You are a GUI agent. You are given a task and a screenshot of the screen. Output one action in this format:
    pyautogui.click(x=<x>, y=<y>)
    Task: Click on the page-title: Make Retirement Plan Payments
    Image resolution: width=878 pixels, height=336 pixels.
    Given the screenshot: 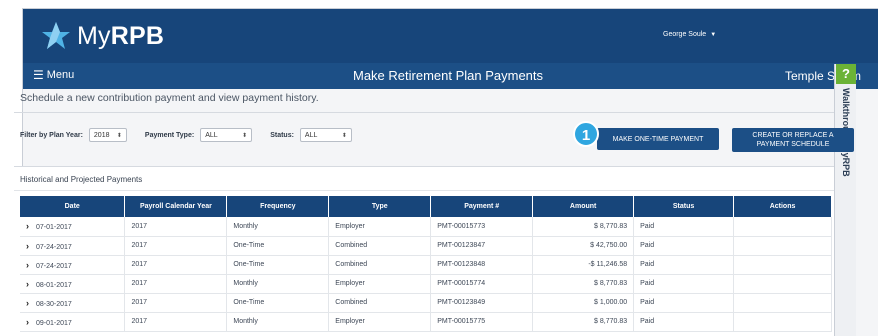 What is the action you would take?
    pyautogui.click(x=448, y=75)
    